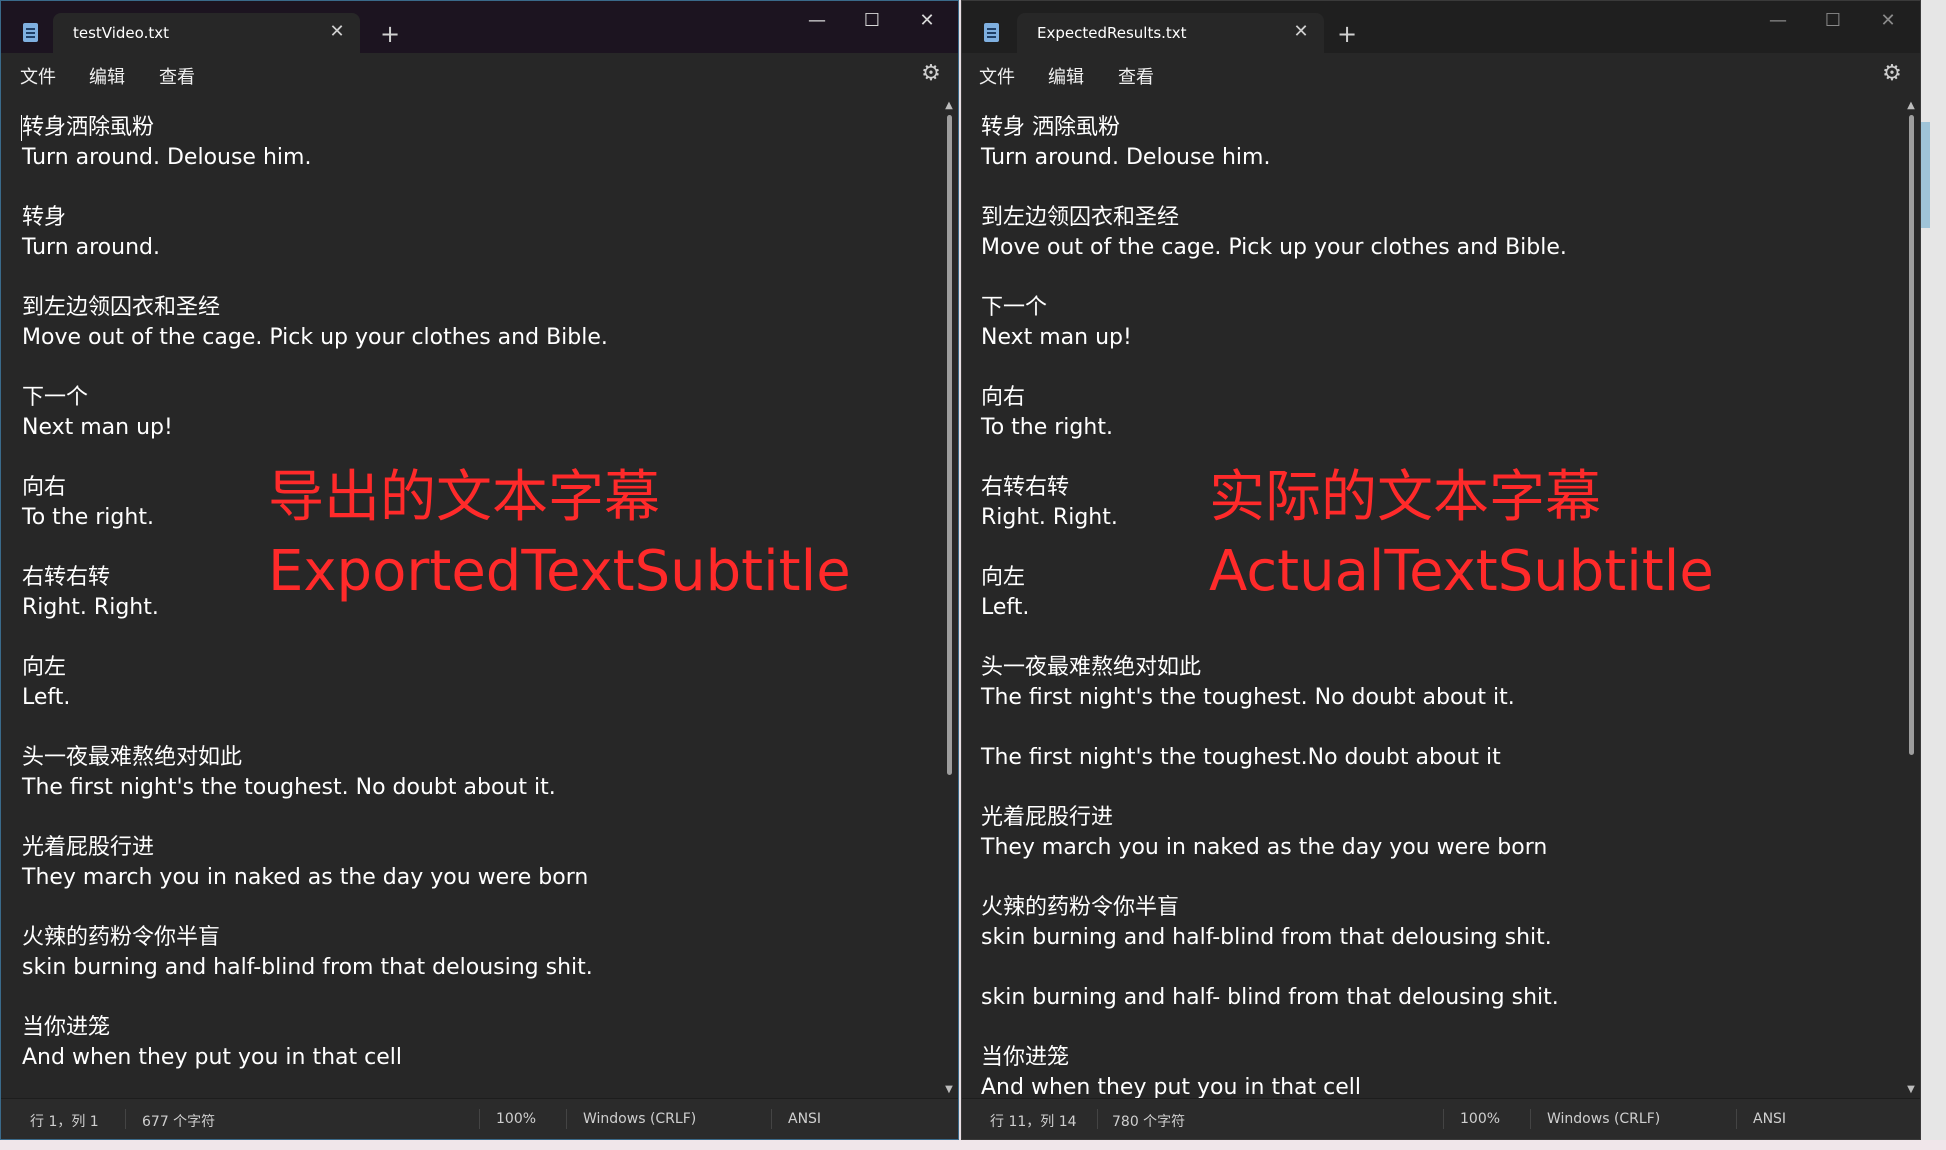  Describe the element at coordinates (206, 33) in the screenshot. I see `tab-testvideo: testVideo.txt ✕` at that location.